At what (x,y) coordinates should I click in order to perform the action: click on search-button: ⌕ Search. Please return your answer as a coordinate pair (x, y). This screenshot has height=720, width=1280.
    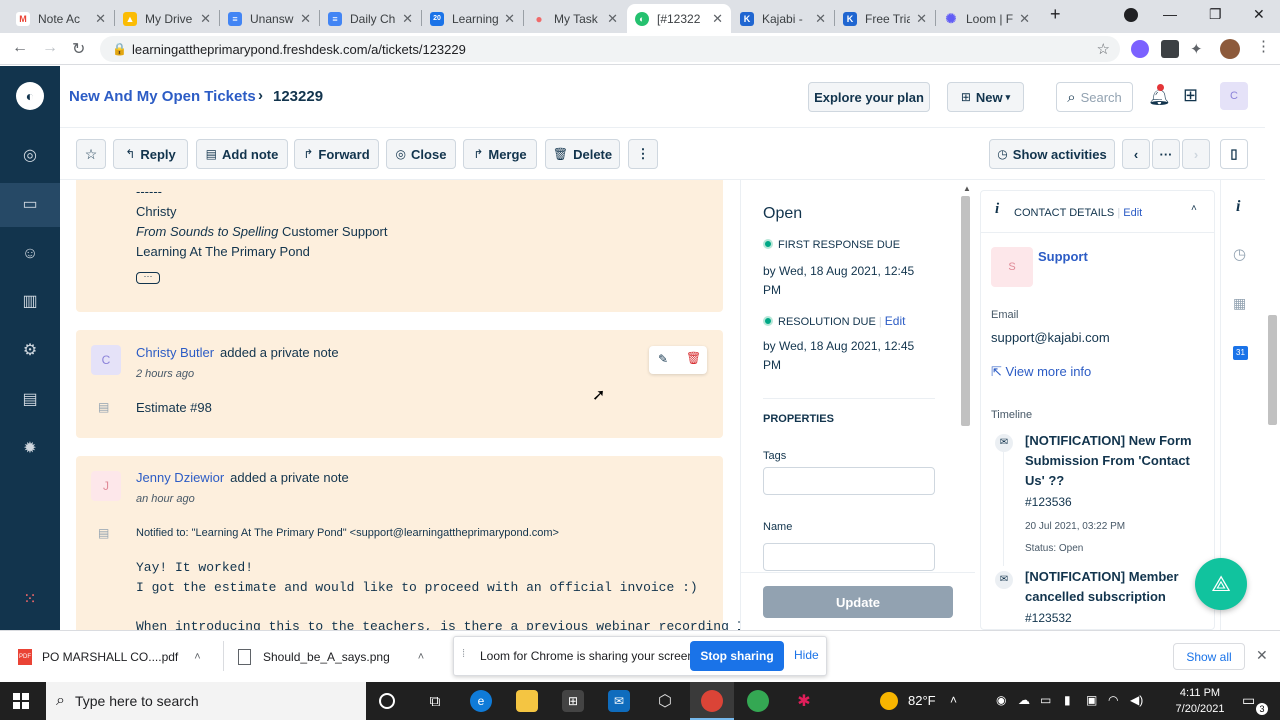
    Looking at the image, I should click on (1094, 97).